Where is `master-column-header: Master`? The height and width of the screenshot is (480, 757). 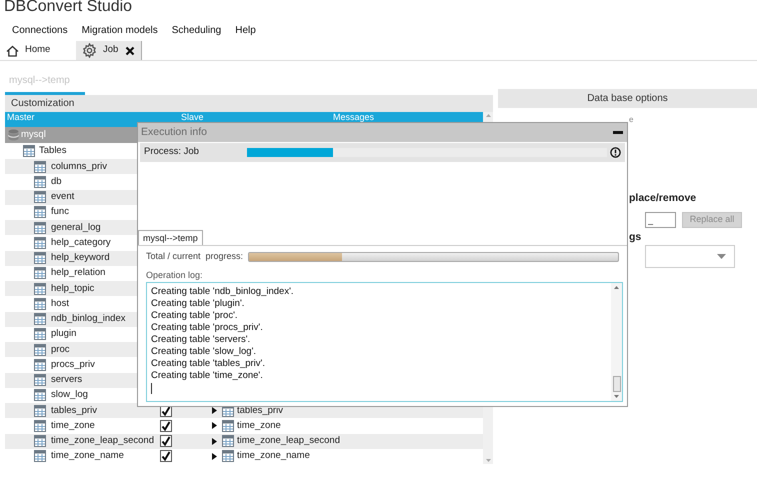 master-column-header: Master is located at coordinates (21, 118).